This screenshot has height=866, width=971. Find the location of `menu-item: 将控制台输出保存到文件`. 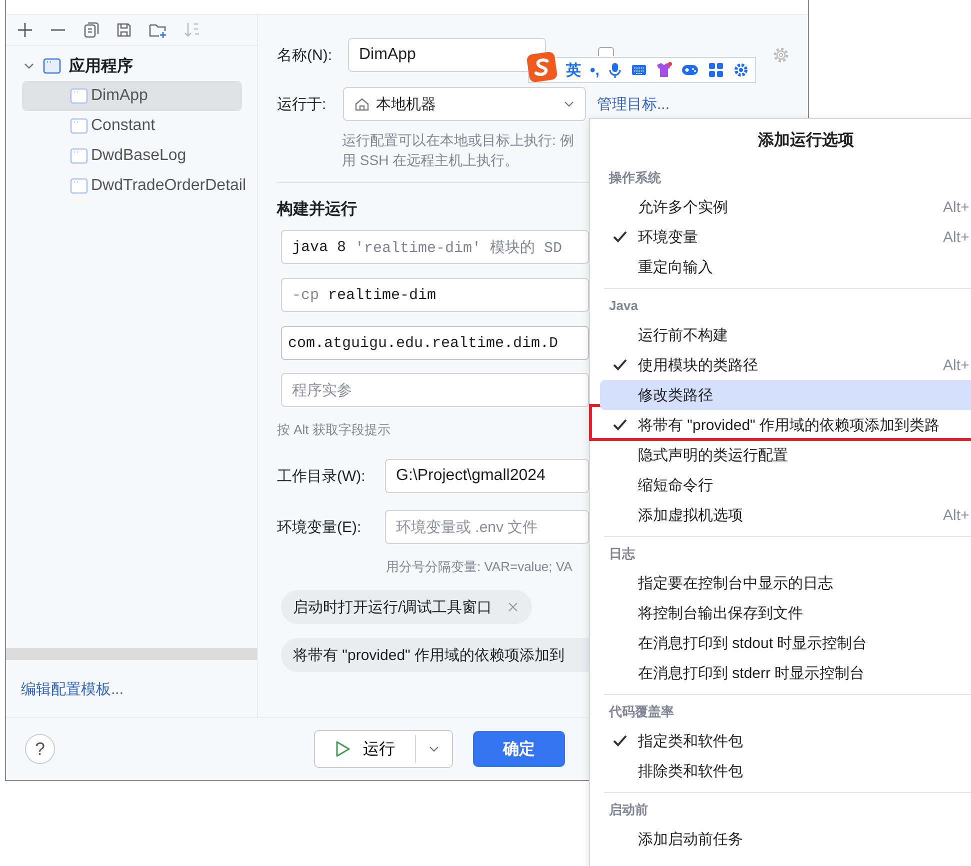

menu-item: 将控制台输出保存到文件 is located at coordinates (785, 613).